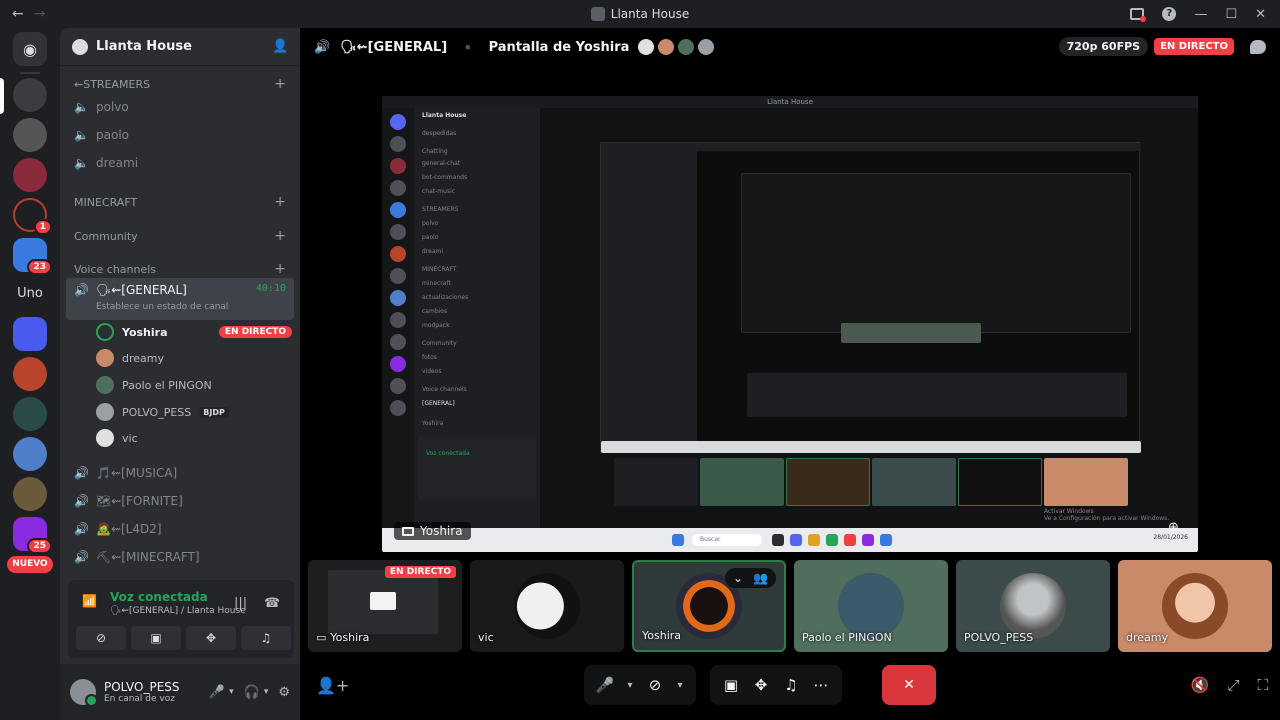 The height and width of the screenshot is (720, 1280). I want to click on stop-stream-button: ✕, so click(909, 685).